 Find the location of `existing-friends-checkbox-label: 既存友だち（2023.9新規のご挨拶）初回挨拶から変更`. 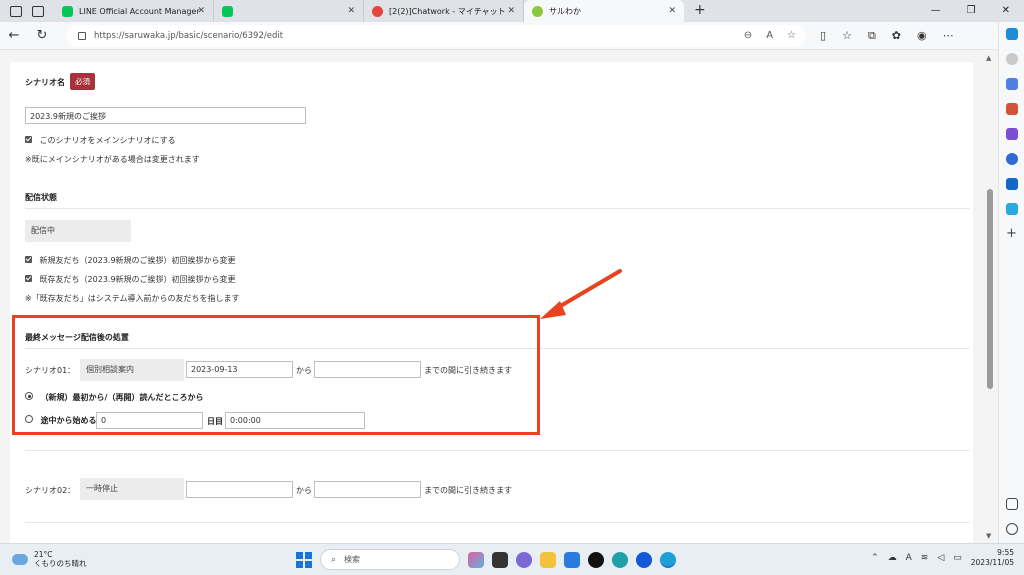

existing-friends-checkbox-label: 既存友だち（2023.9新規のご挨拶）初回挨拶から変更 is located at coordinates (137, 279).